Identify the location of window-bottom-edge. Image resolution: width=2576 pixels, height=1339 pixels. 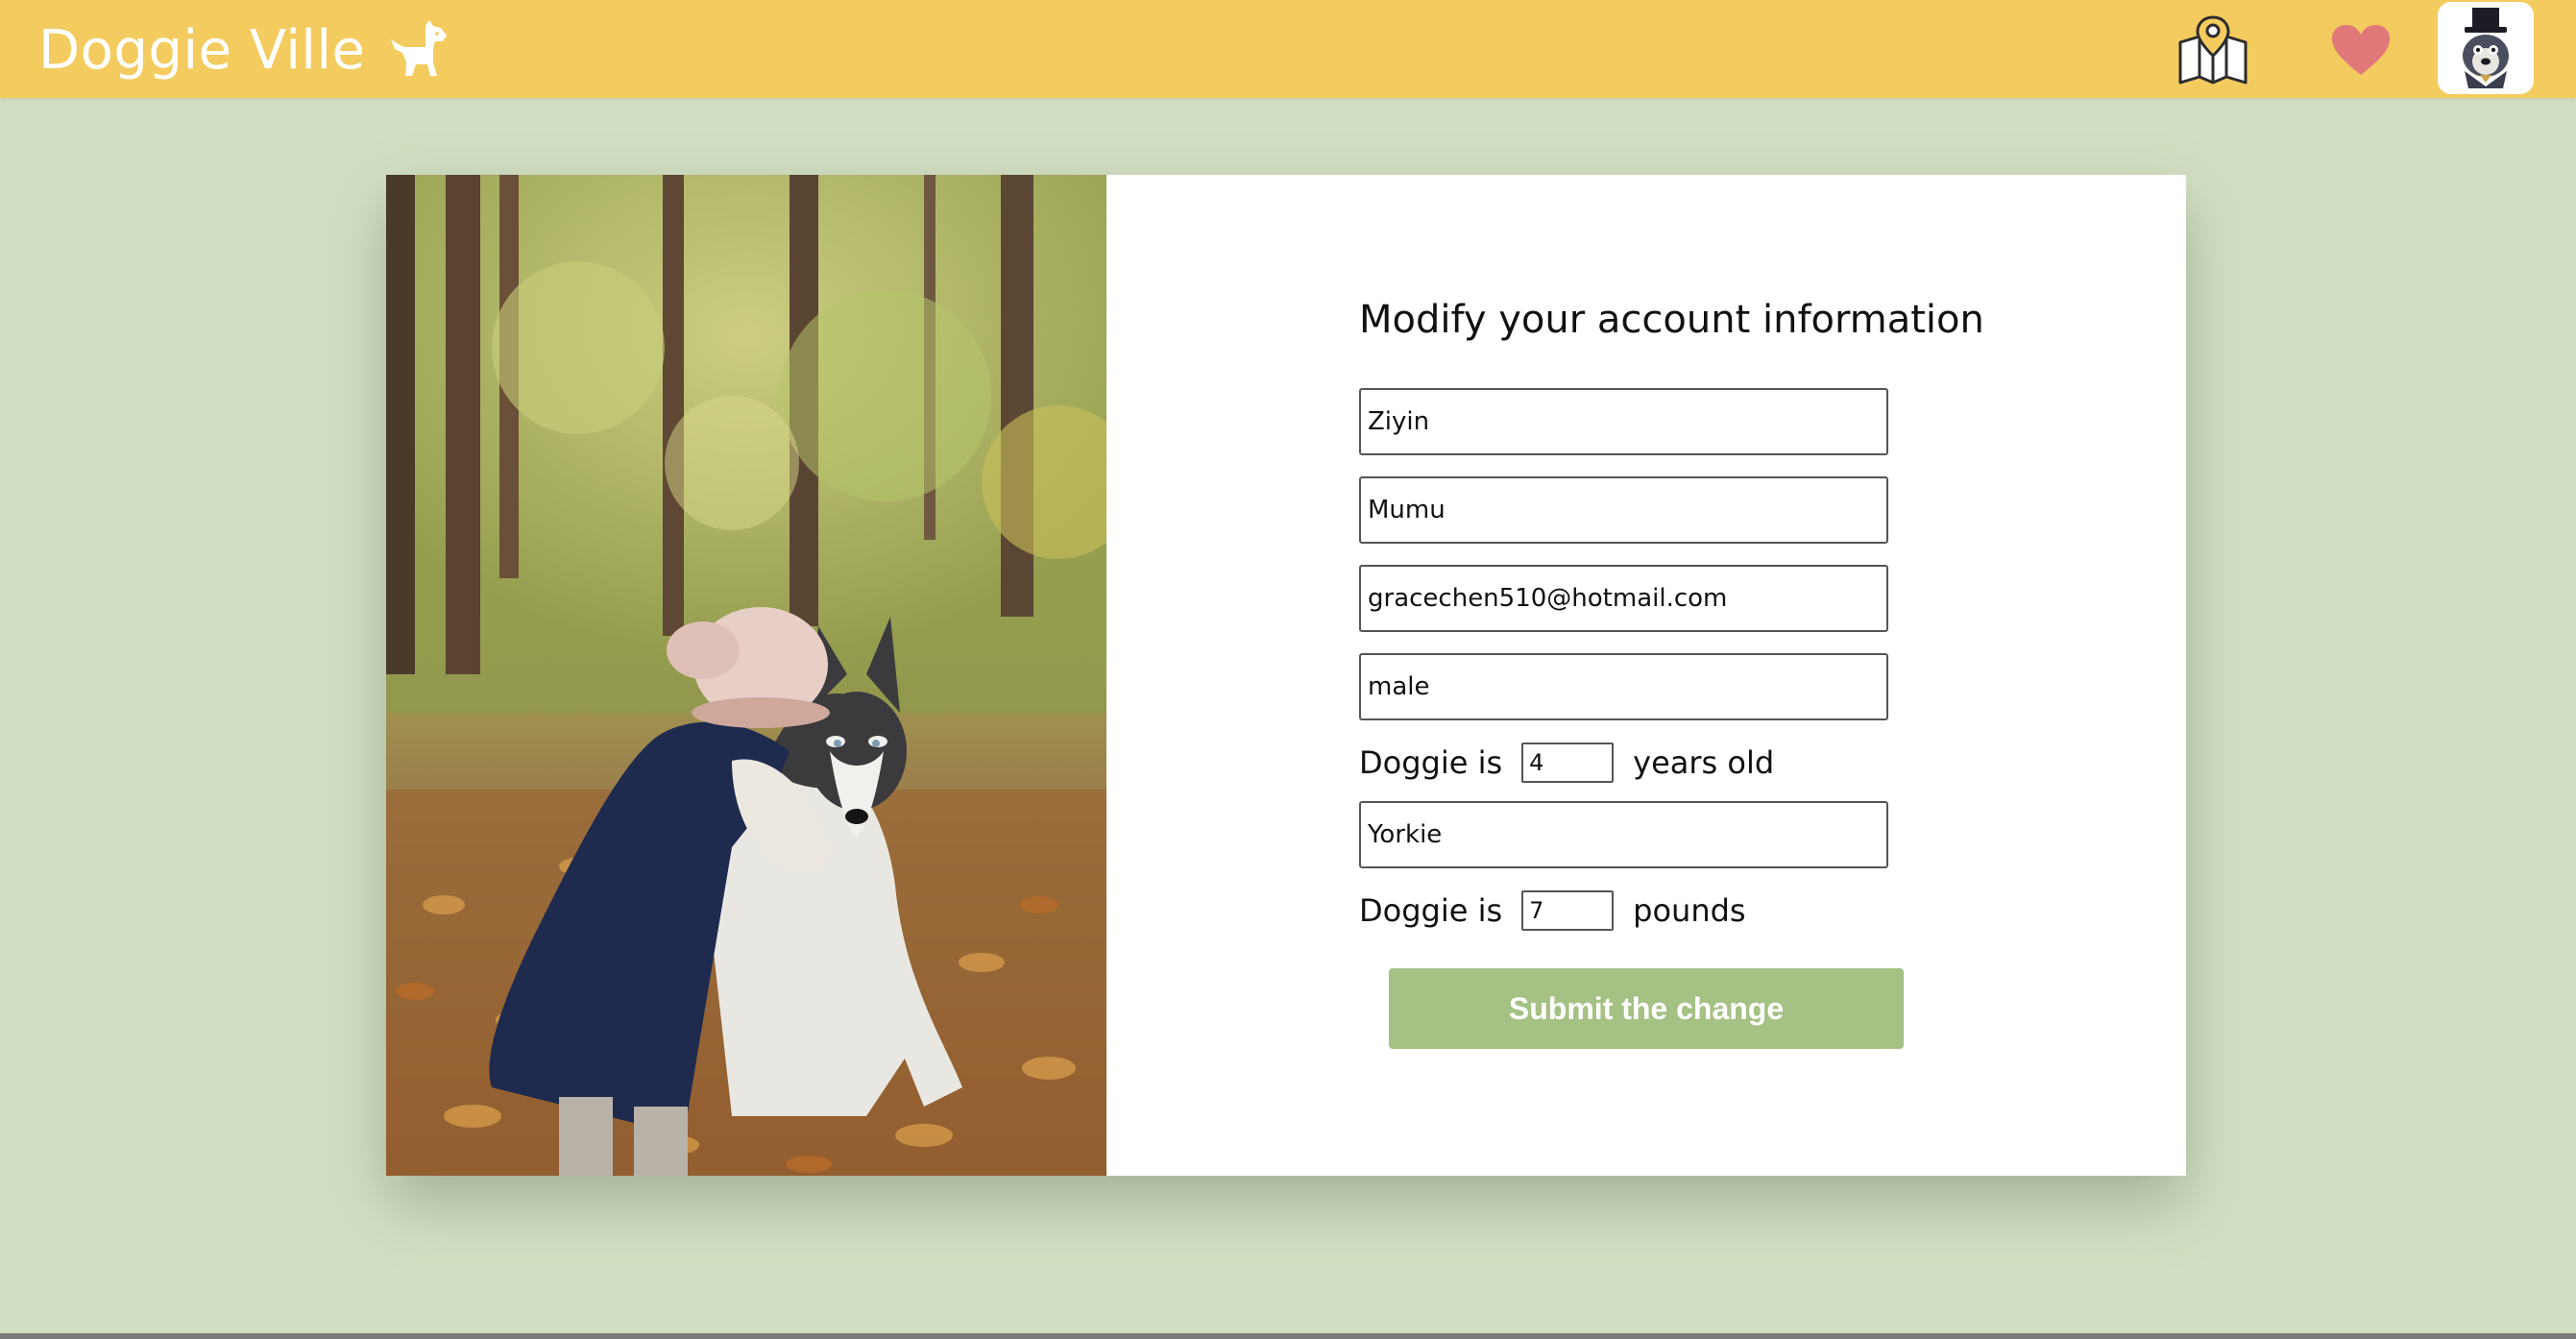
(1288, 1336).